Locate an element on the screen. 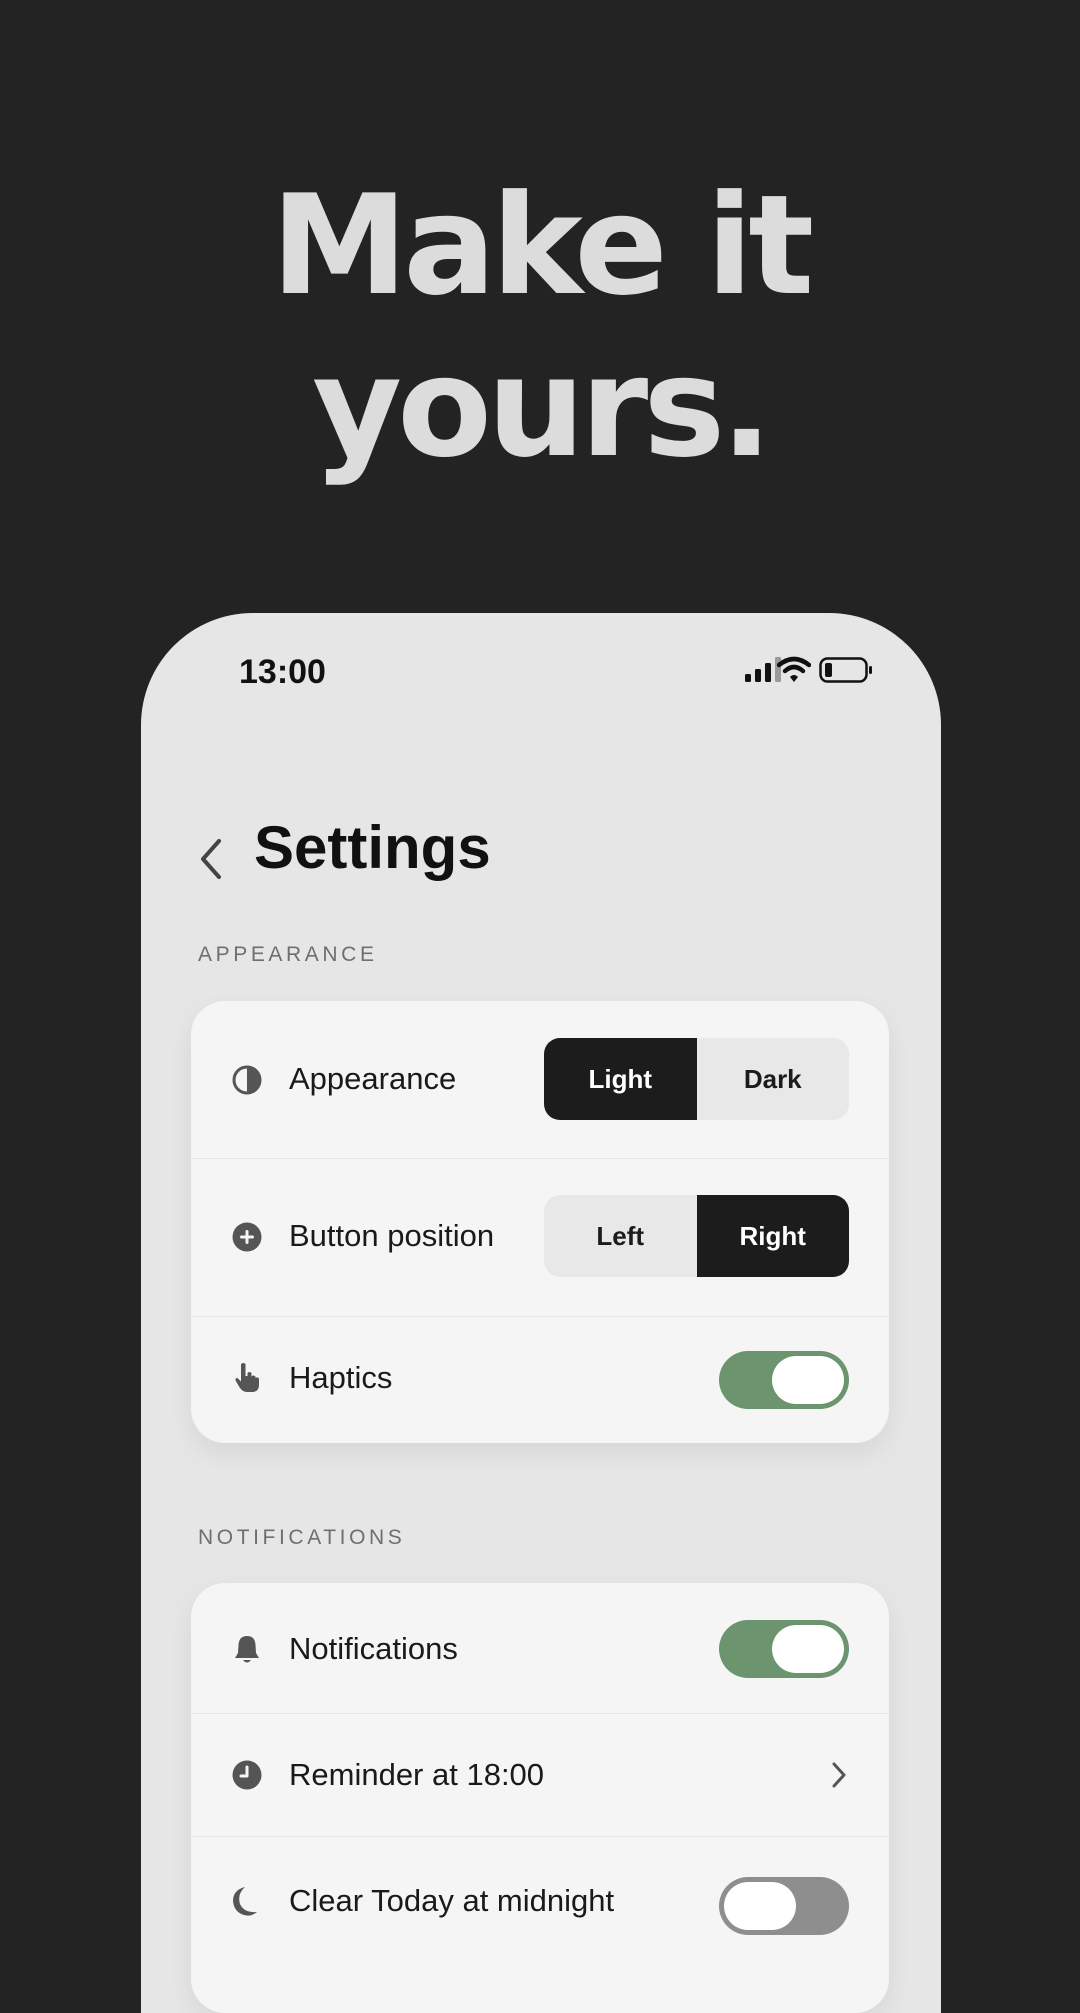  appearance-row: Appearance Light Dark is located at coordinates (540, 1079).